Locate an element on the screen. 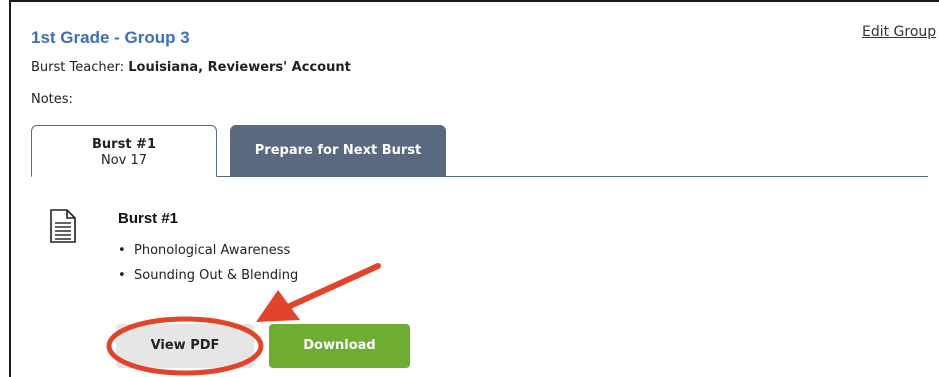 The image size is (939, 377). burst-teacher-label: Burst Teacher: is located at coordinates (78, 67).